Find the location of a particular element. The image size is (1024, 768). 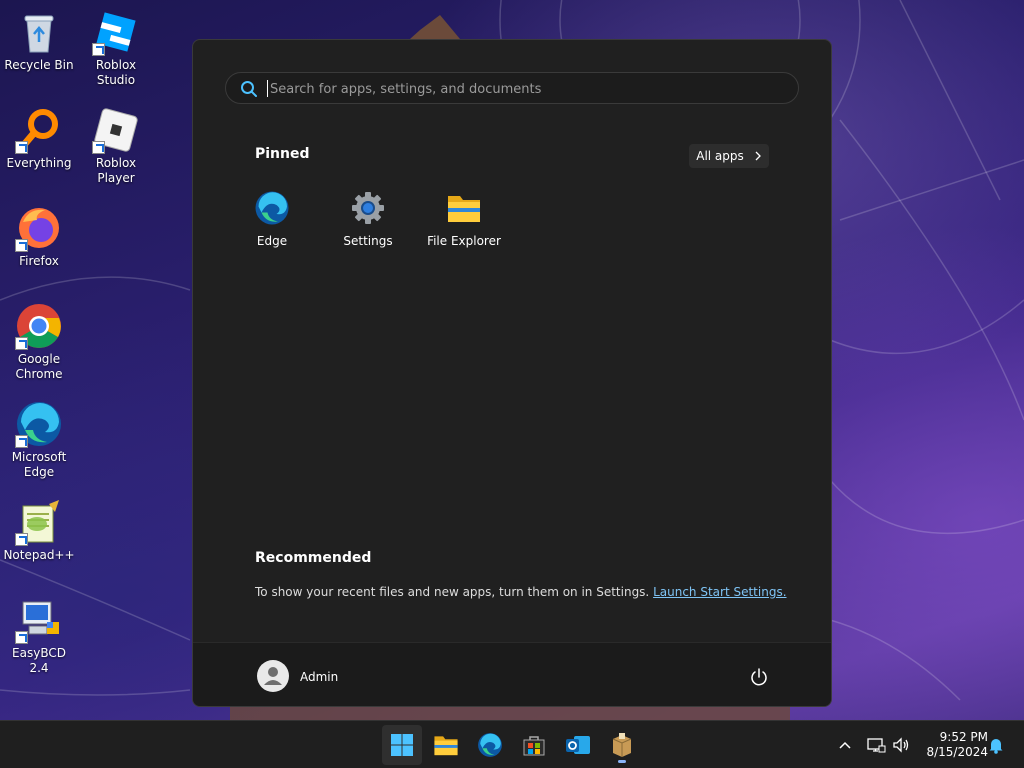

folder-icon is located at coordinates (464, 208).